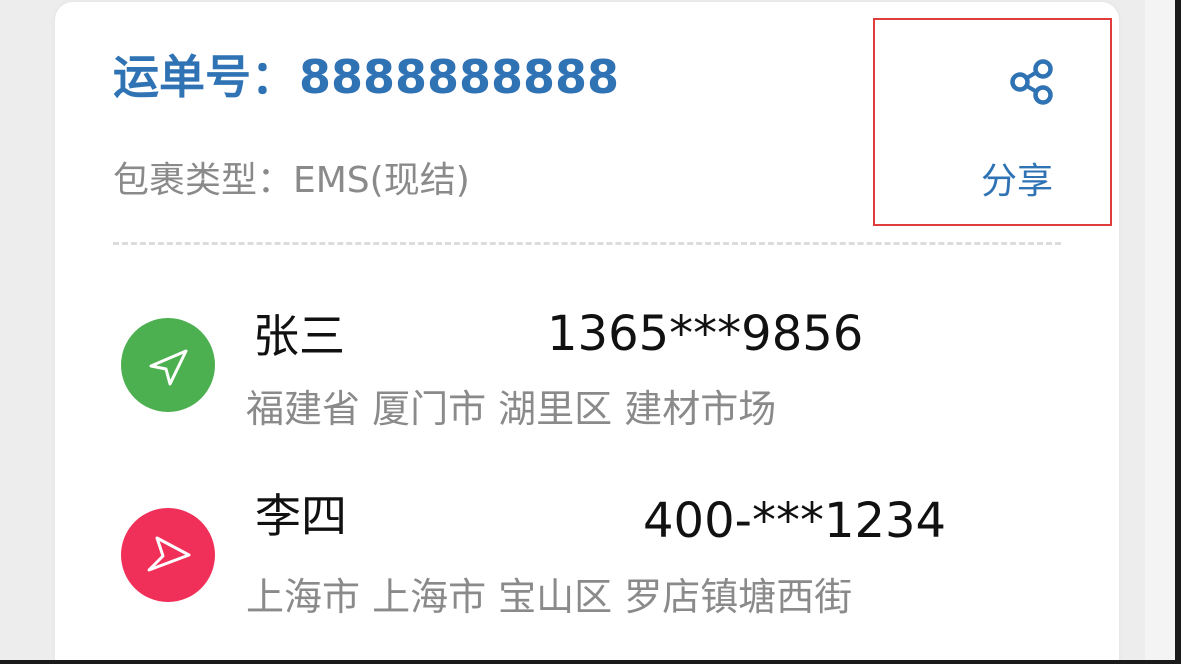 The height and width of the screenshot is (664, 1181). I want to click on dashed-divider, so click(587, 243).